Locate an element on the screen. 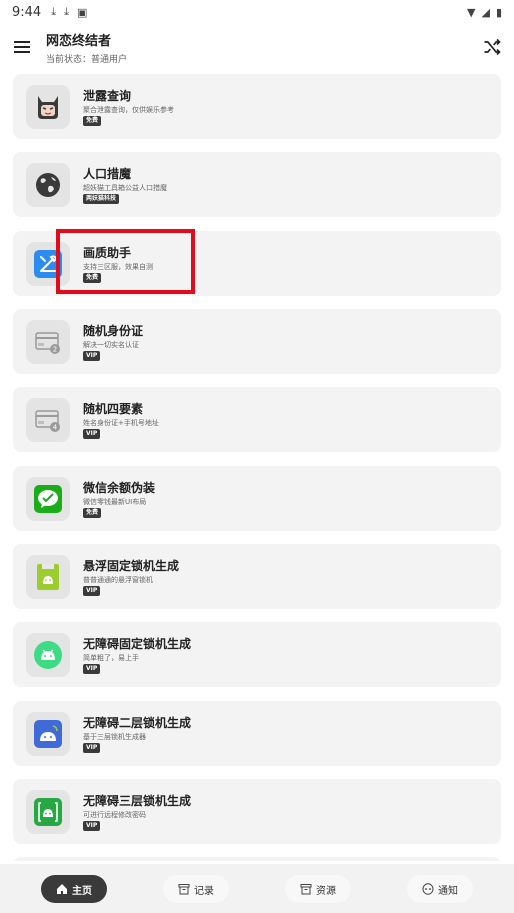 The width and height of the screenshot is (514, 913). feature-desc: 微信零钱最新UI布局 is located at coordinates (115, 502).